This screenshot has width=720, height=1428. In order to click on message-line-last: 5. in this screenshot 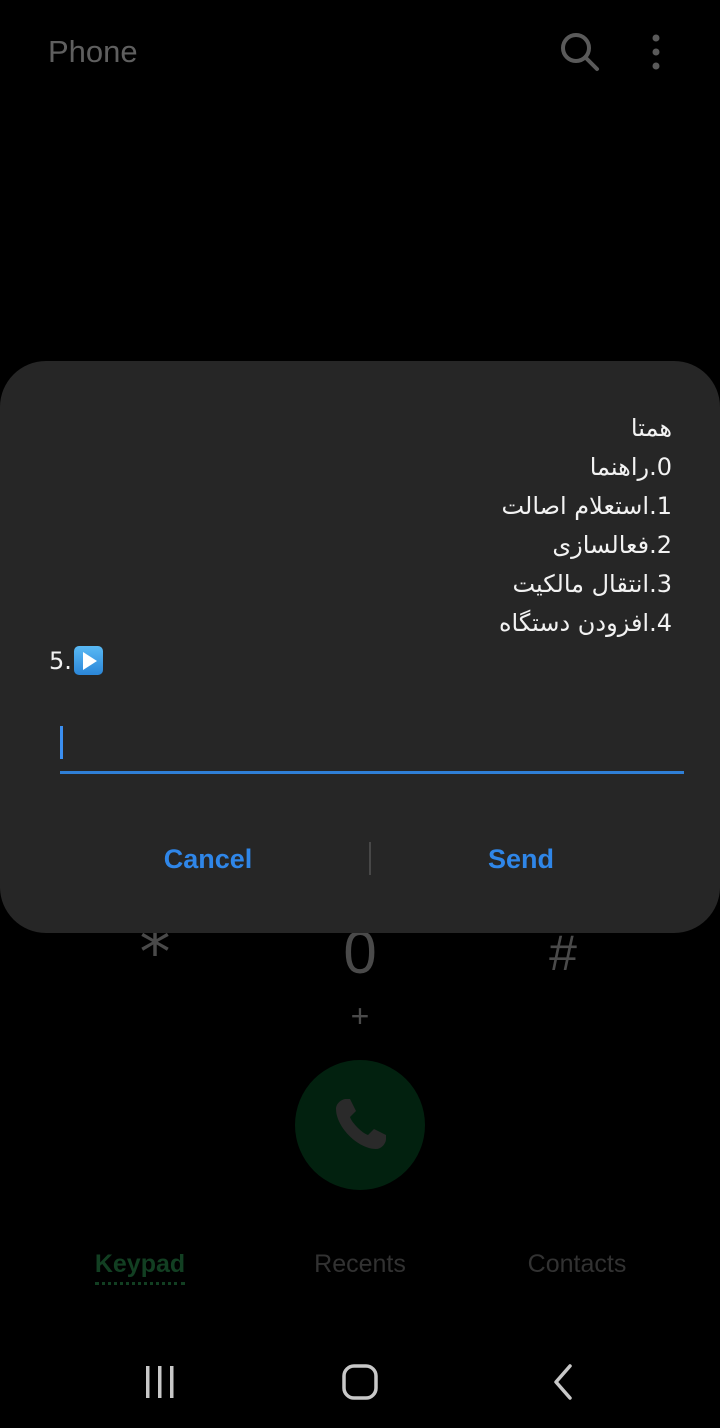, I will do `click(76, 661)`.